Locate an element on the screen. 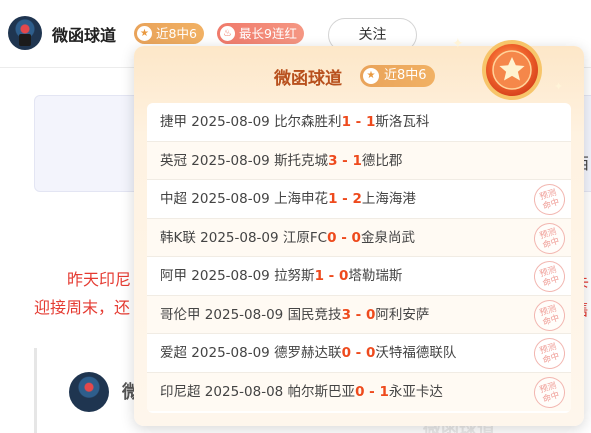 This screenshot has height=433, width=591. away-team: 上海海港 is located at coordinates (388, 199).